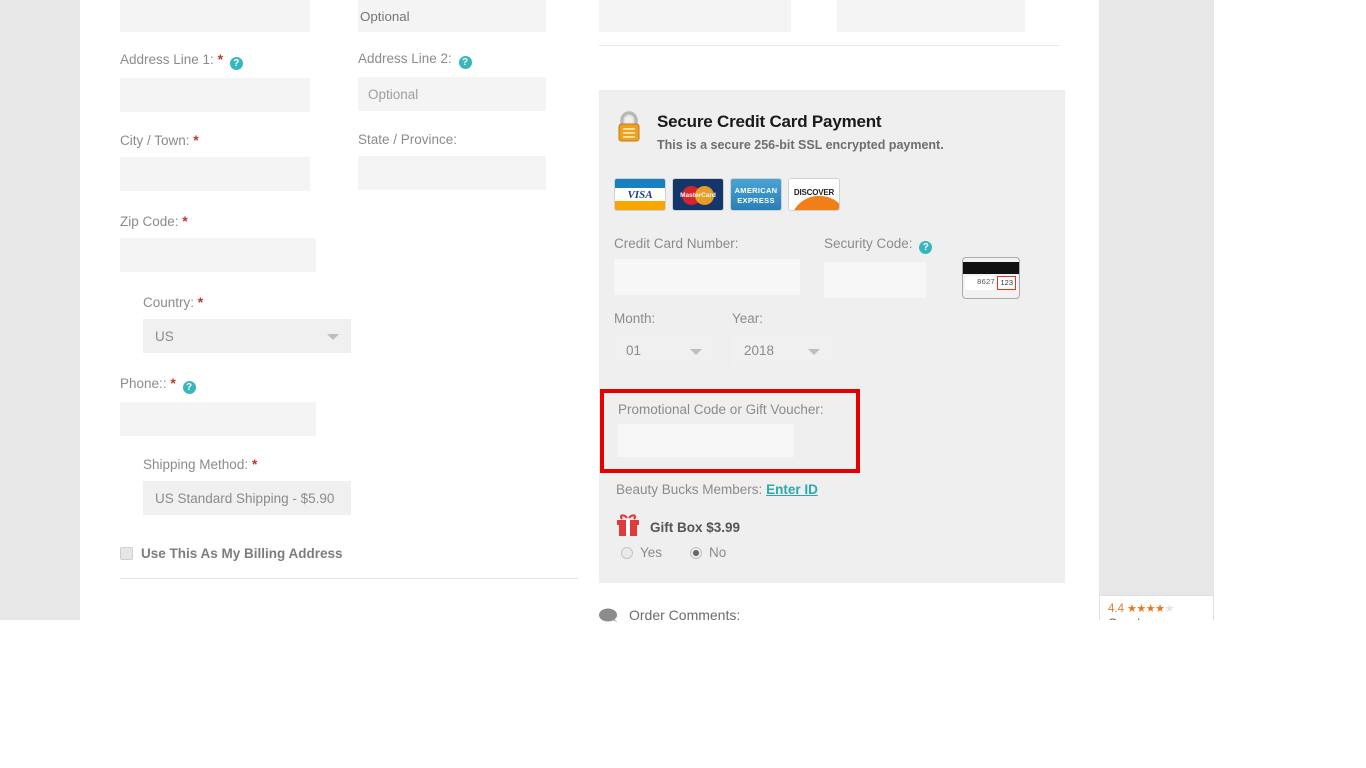 The image size is (1366, 768). I want to click on gift-box-radio-no, so click(696, 552).